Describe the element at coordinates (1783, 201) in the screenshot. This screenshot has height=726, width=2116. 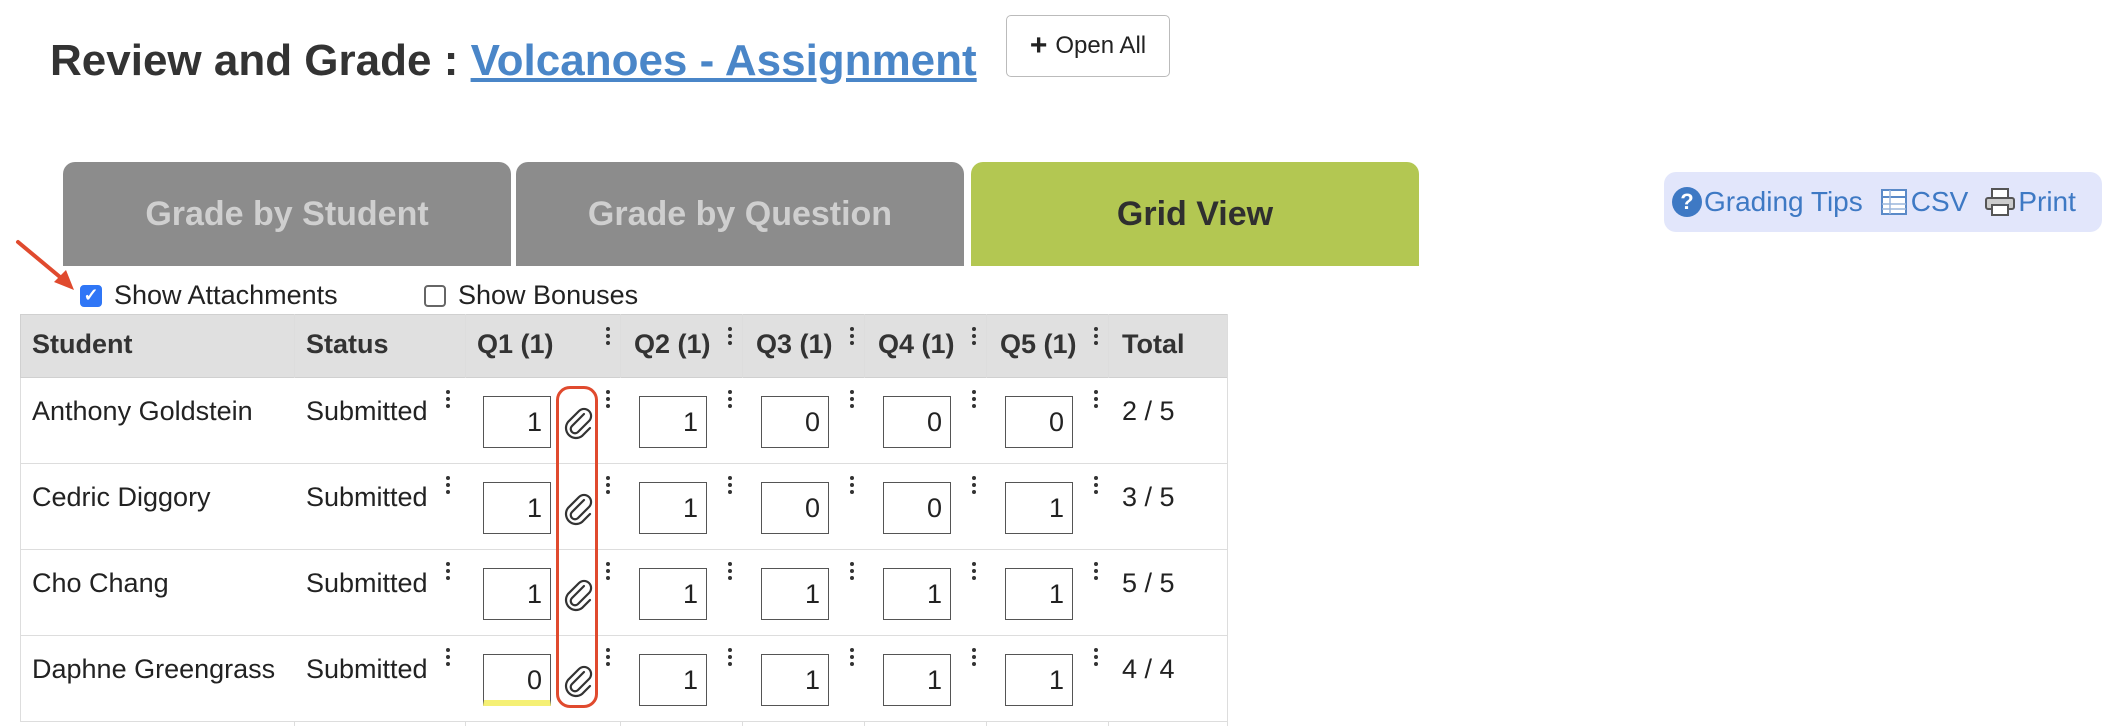
I see `grading-tips-label: Grading Tips` at that location.